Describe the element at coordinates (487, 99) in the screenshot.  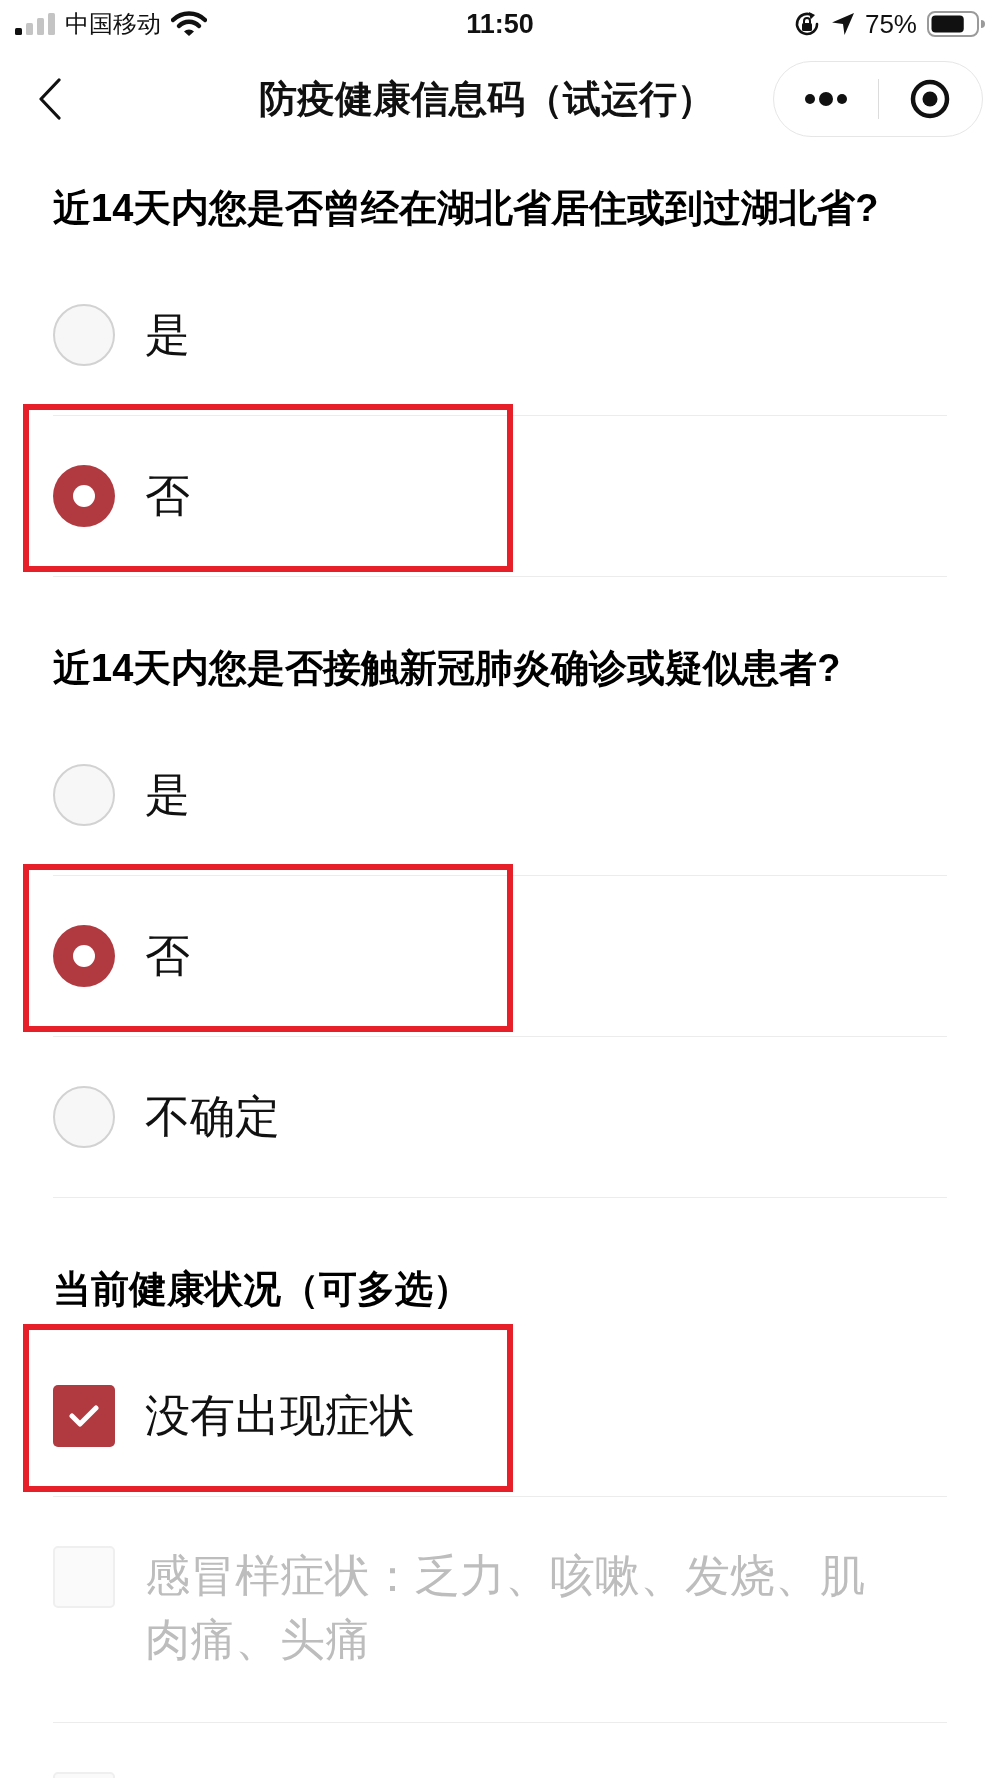
I see `page-title: 防疫健康信息码（试运行）` at that location.